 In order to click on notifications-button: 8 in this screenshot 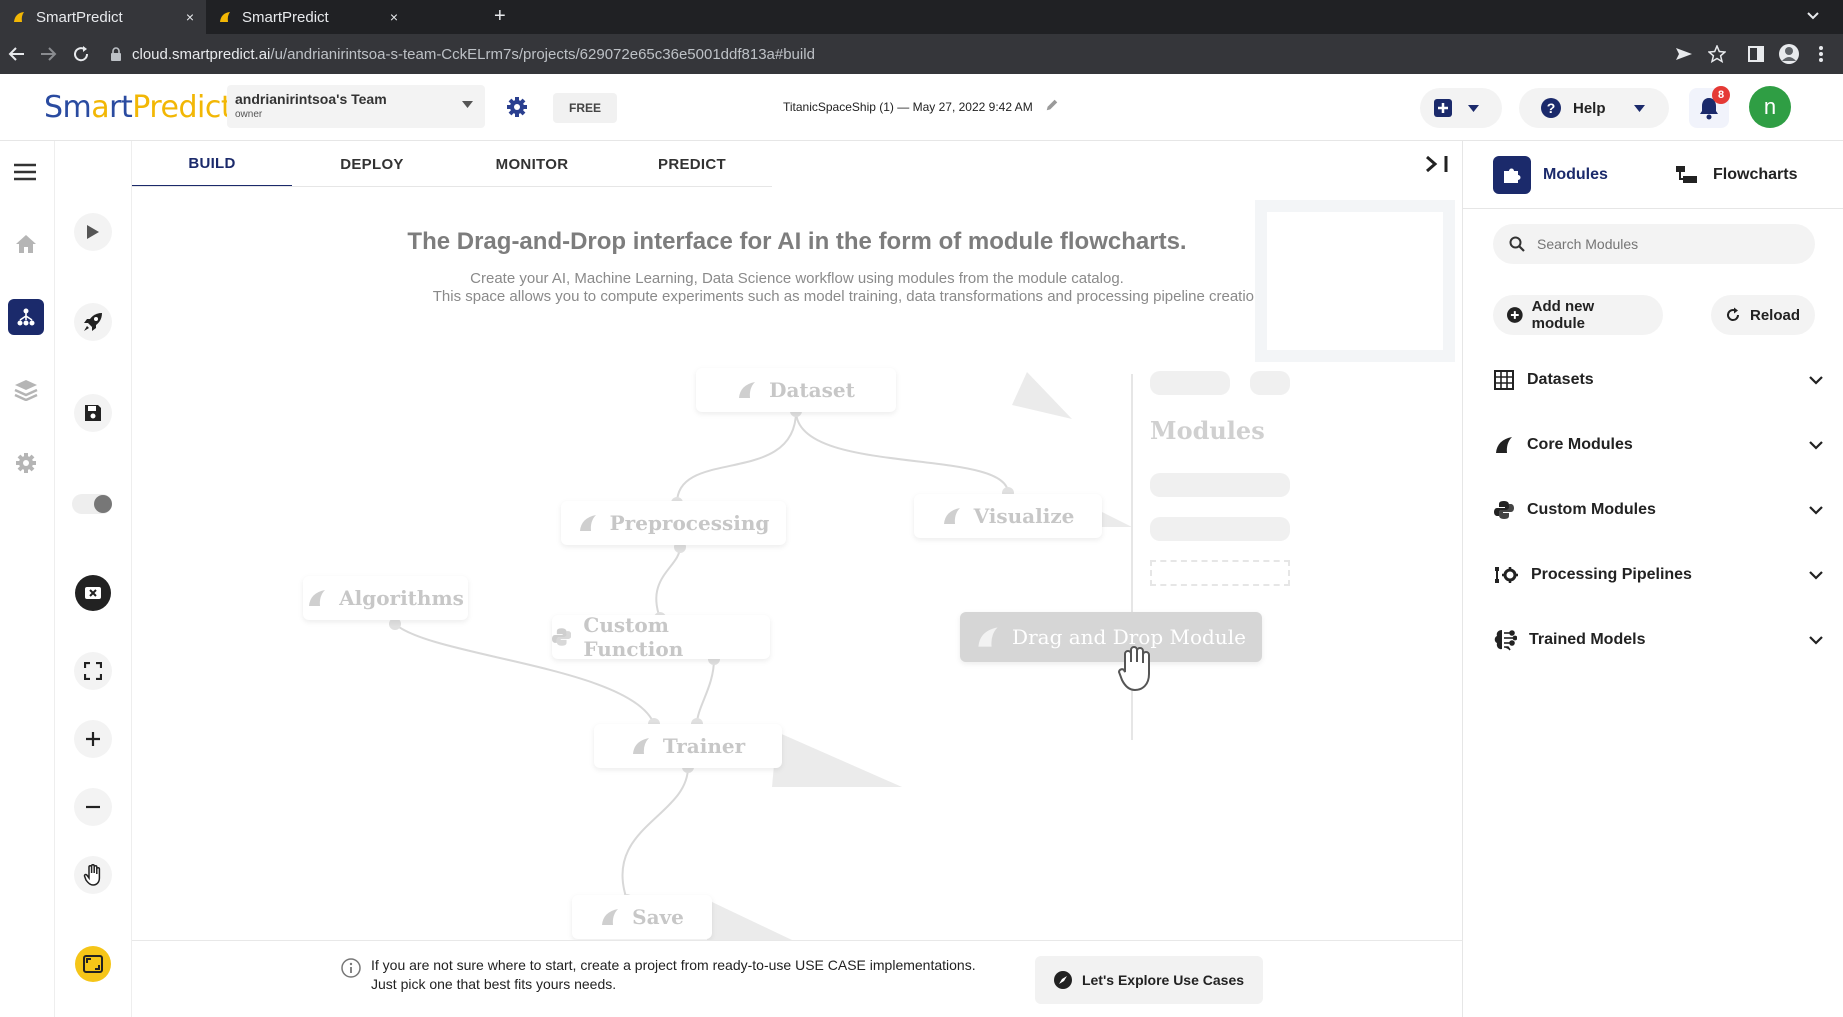, I will do `click(1709, 107)`.